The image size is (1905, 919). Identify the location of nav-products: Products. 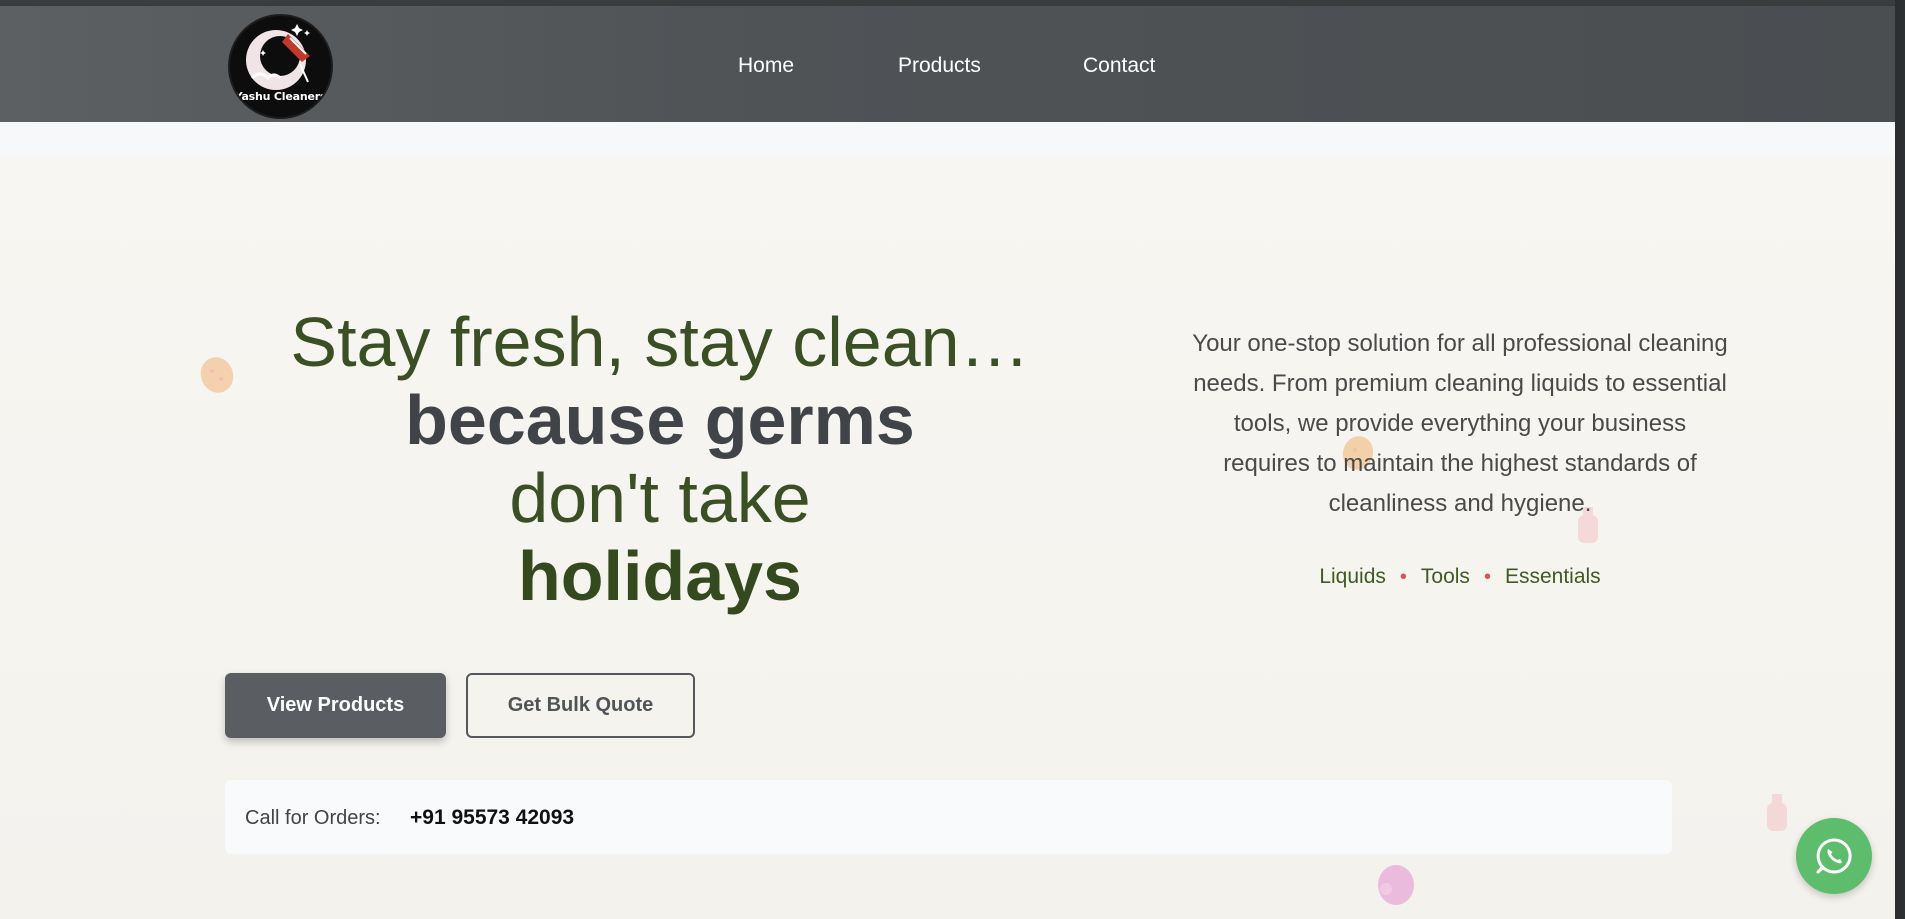
(939, 66).